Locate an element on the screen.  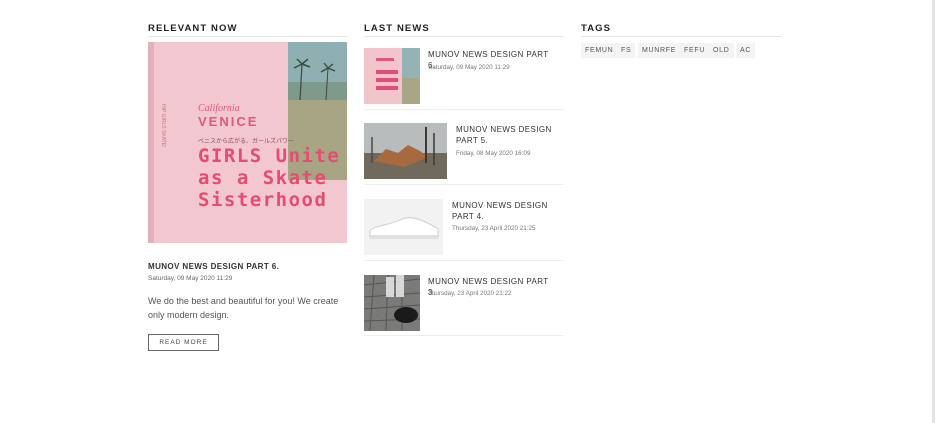
news-title: MUNOV NEWS DESIGN PART 4. is located at coordinates (507, 211).